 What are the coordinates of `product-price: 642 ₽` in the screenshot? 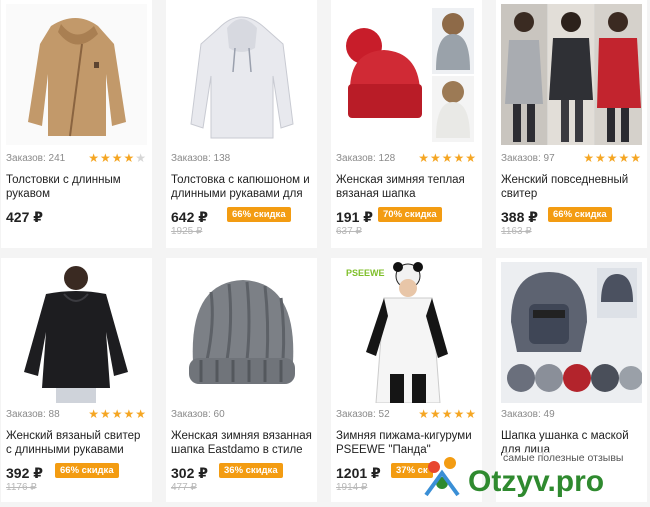 It's located at (189, 217).